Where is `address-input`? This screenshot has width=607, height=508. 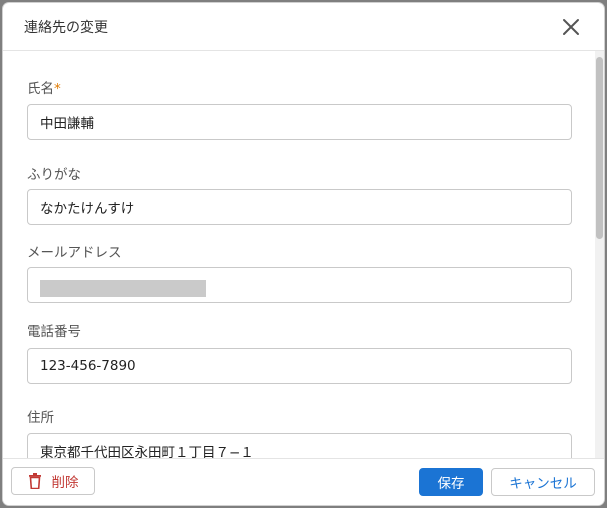
address-input is located at coordinates (299, 445).